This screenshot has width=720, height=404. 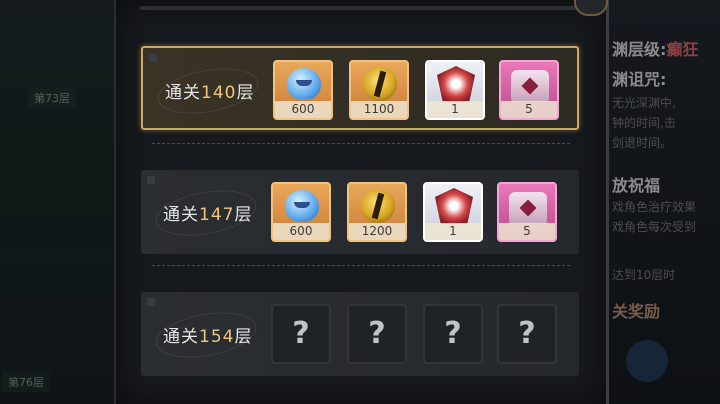 What do you see at coordinates (639, 79) in the screenshot?
I see `bg-curse-title: 渊诅咒:` at bounding box center [639, 79].